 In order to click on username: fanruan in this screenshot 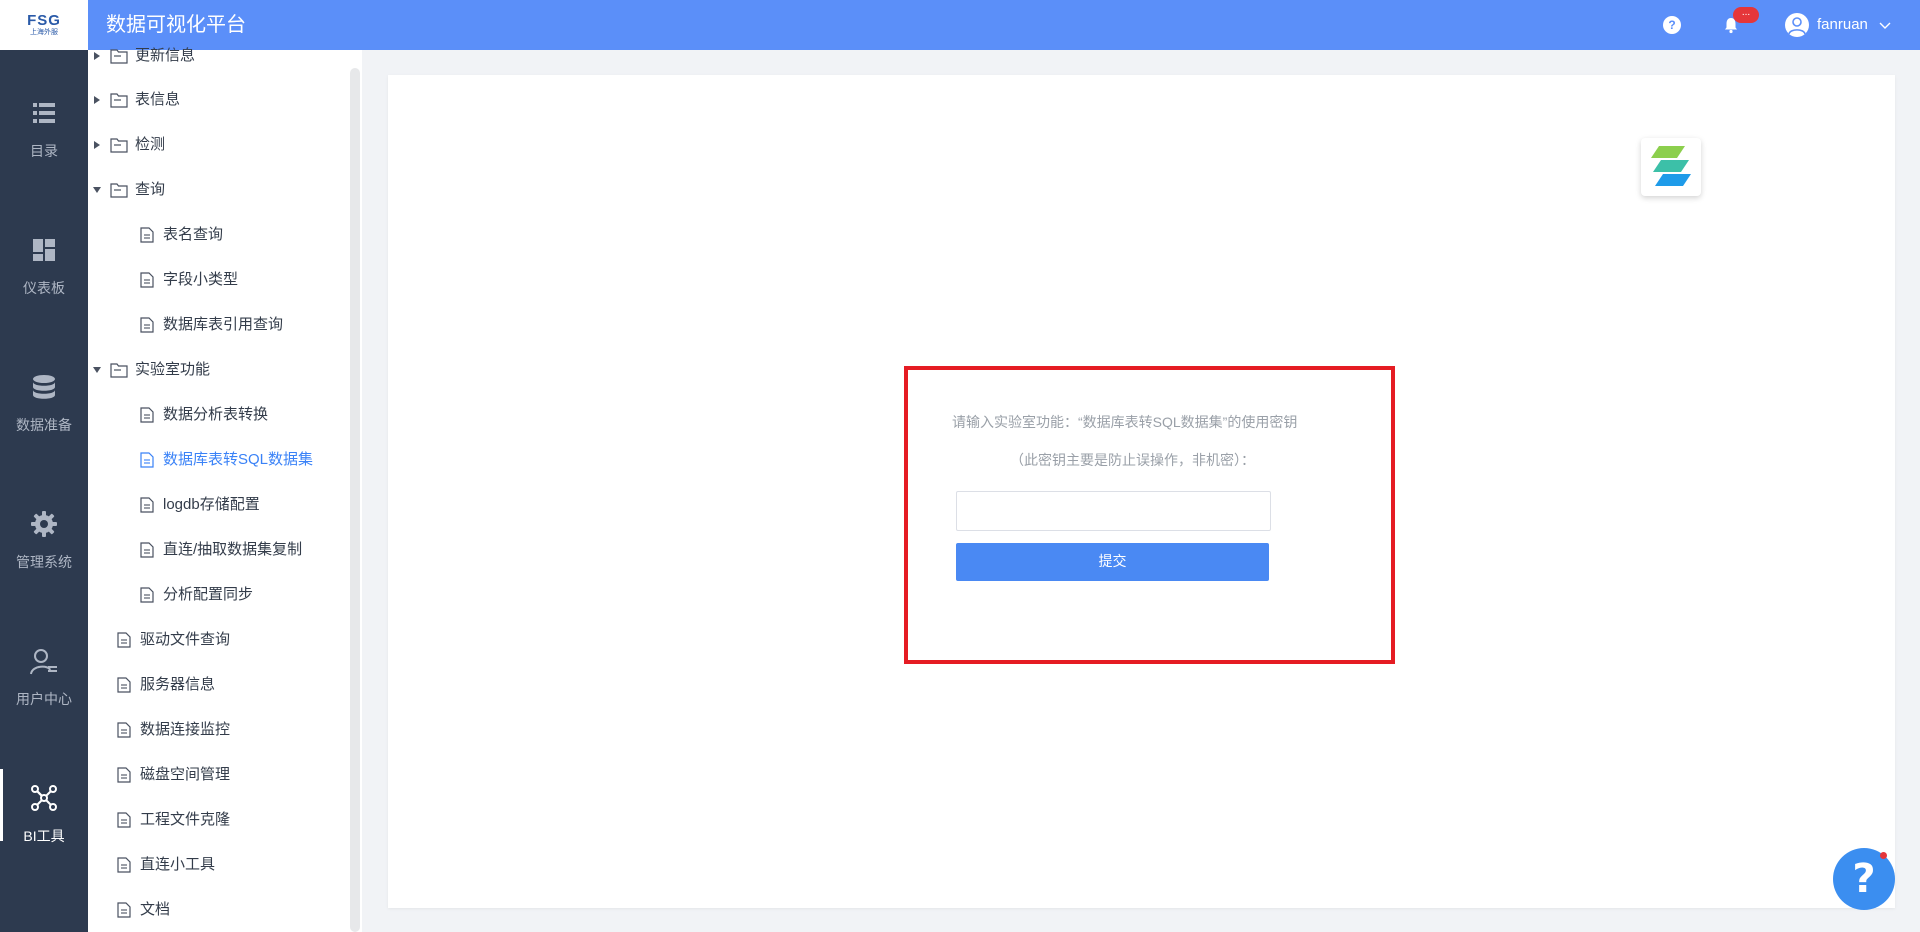, I will do `click(1842, 25)`.